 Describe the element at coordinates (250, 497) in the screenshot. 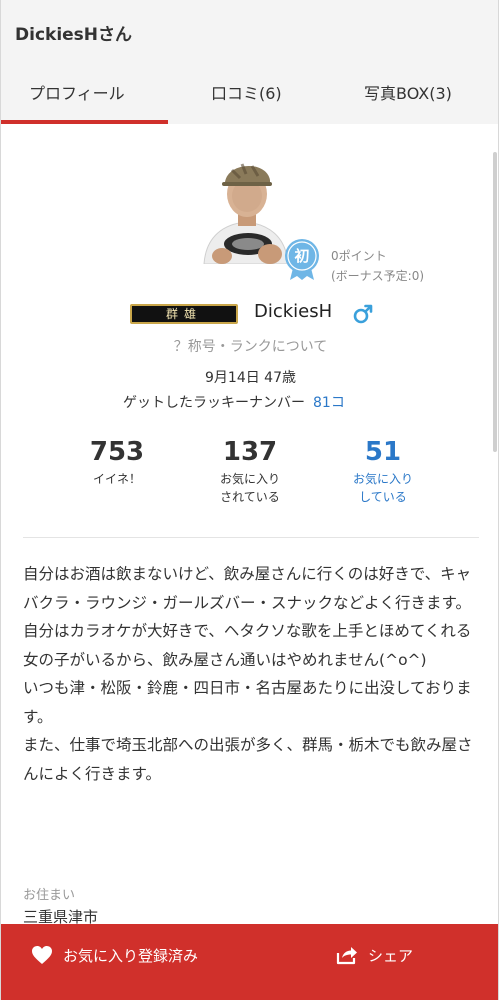

I see `favorited-by-label-line2: されている` at that location.